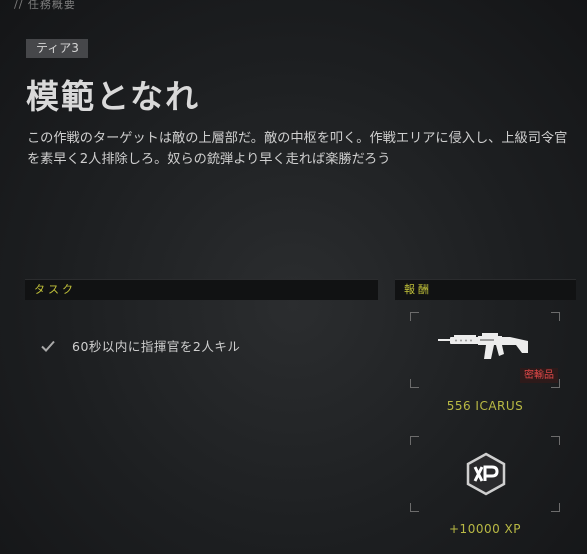 This screenshot has height=554, width=587. Describe the element at coordinates (57, 48) in the screenshot. I see `tier-badge: ティア3` at that location.